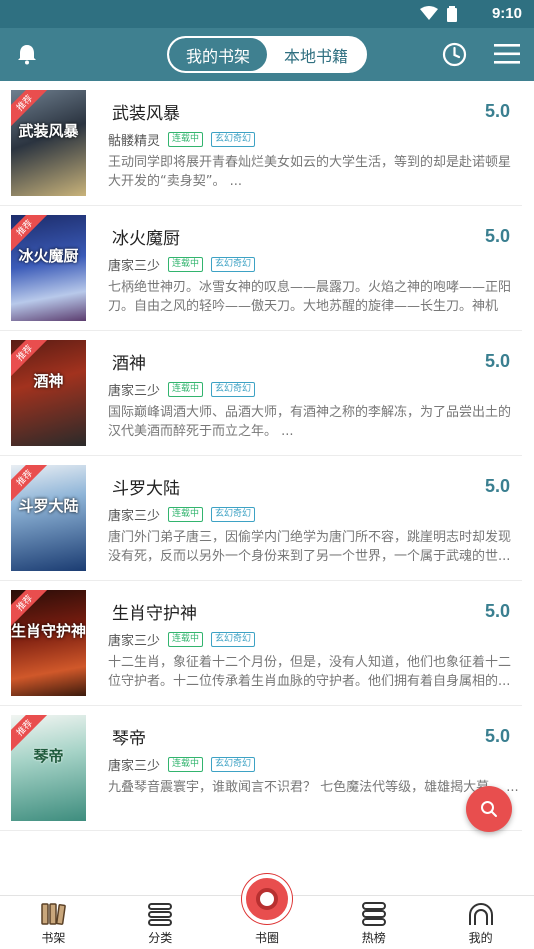 The height and width of the screenshot is (949, 534). I want to click on menu-icon, so click(507, 54).